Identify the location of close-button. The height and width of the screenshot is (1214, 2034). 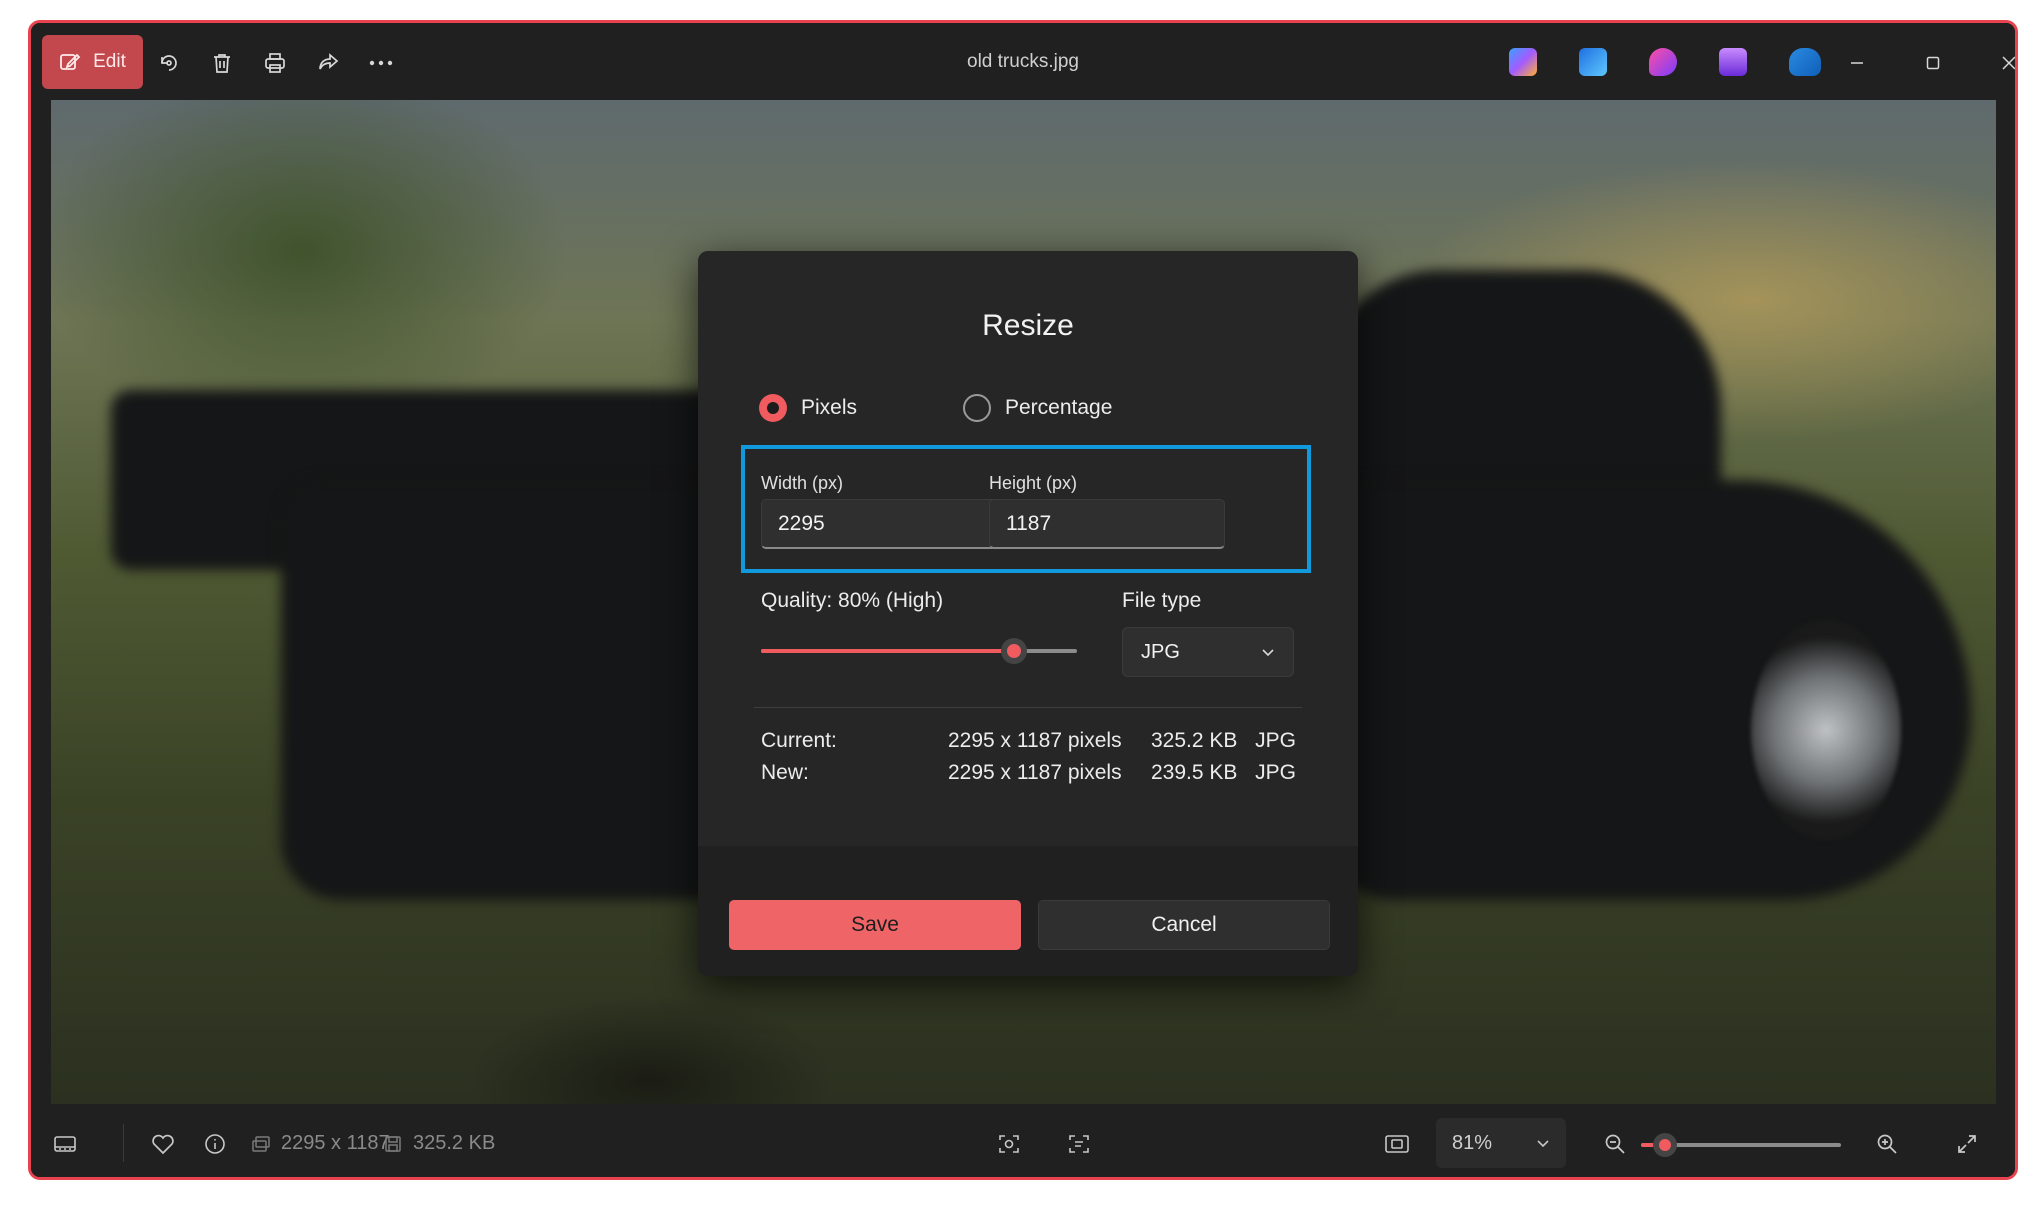
(2002, 63).